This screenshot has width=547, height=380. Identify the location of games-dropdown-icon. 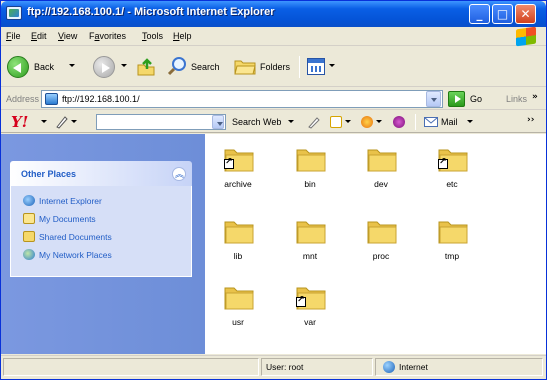
(379, 121).